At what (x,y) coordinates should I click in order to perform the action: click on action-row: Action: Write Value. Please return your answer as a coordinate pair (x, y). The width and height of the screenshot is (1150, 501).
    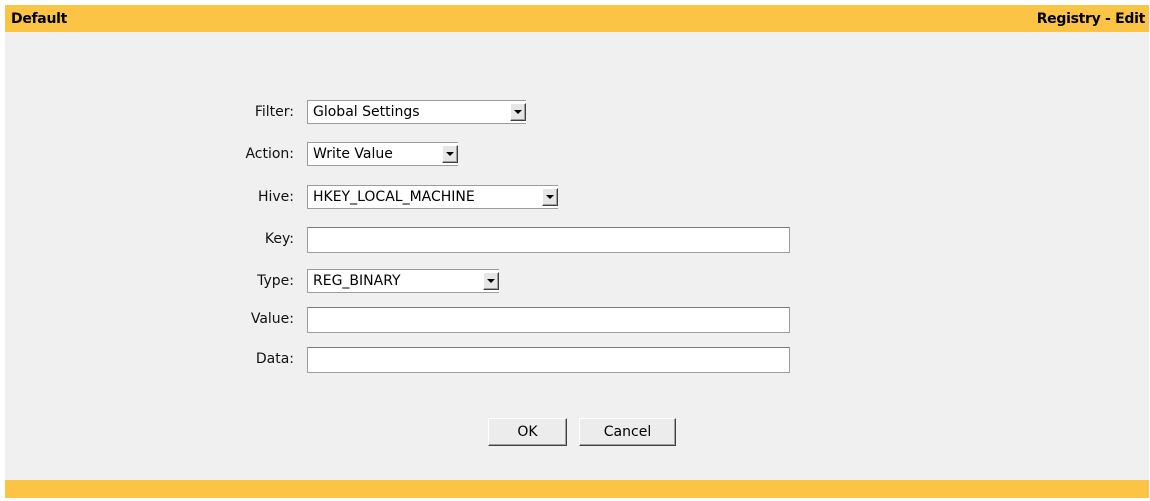
    Looking at the image, I should click on (231, 154).